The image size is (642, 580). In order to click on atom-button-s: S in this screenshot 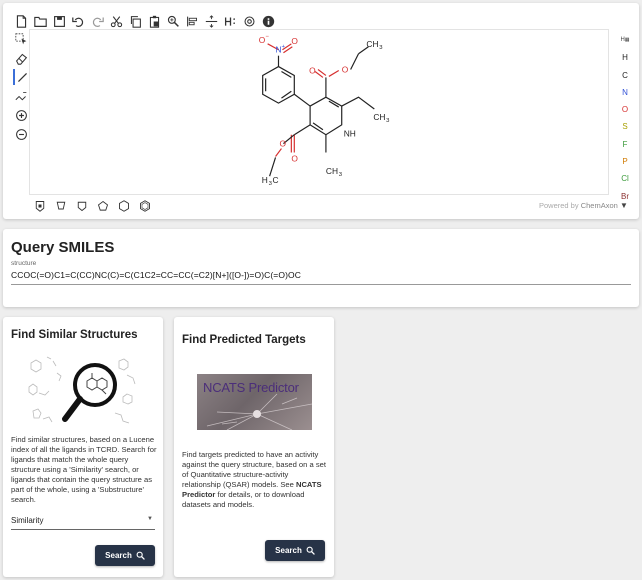, I will do `click(625, 126)`.